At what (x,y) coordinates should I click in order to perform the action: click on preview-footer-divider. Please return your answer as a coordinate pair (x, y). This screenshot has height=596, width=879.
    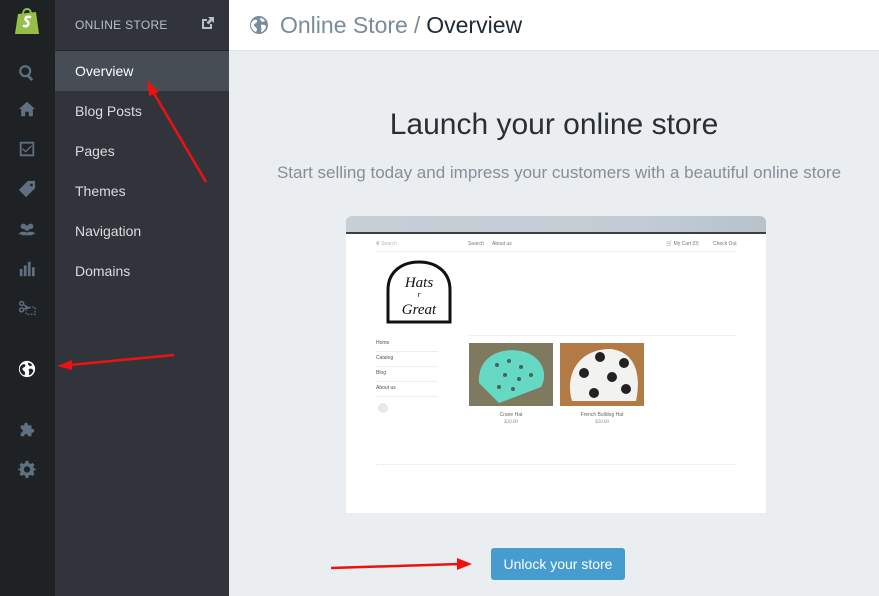
    Looking at the image, I should click on (556, 464).